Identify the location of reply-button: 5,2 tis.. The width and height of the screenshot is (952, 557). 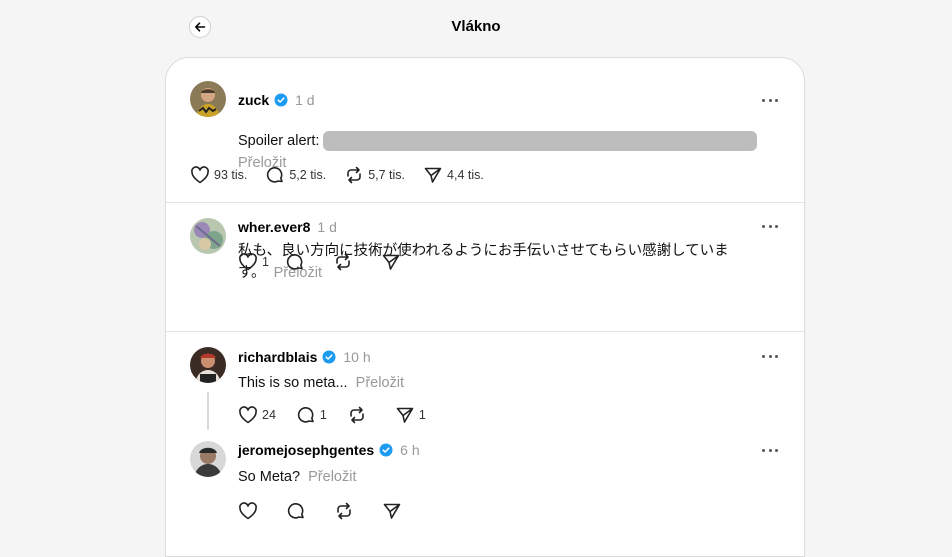
(295, 175).